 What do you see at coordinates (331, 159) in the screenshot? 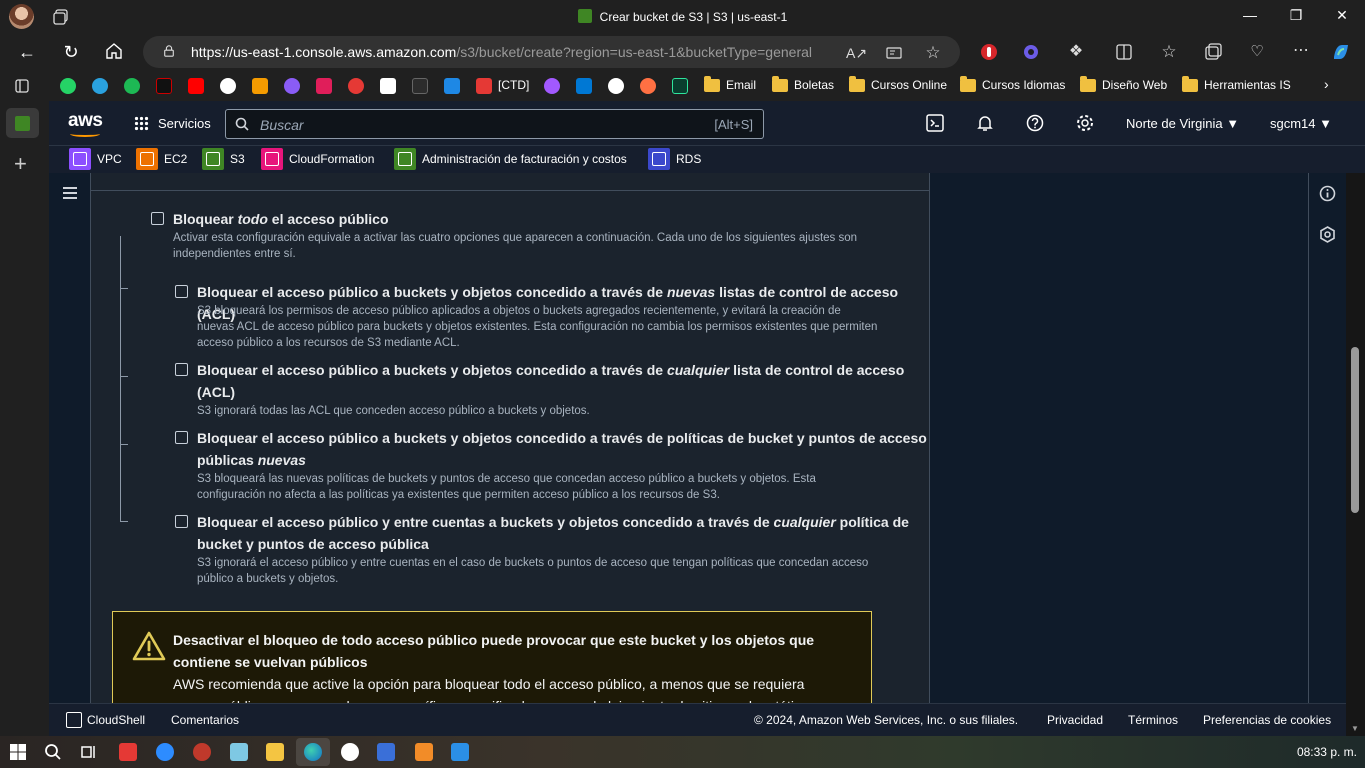
I see `favorite-cloudformation: CloudFormation` at bounding box center [331, 159].